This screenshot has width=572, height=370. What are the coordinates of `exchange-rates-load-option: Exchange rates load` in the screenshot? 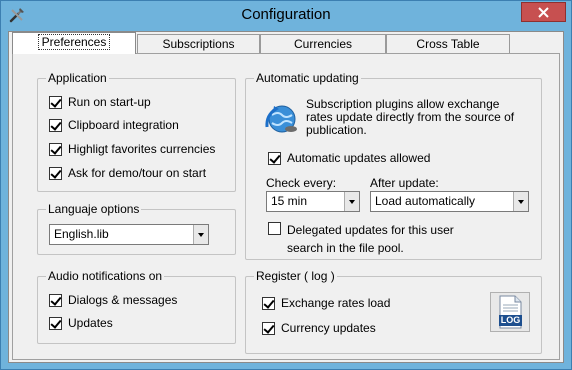 It's located at (326, 303).